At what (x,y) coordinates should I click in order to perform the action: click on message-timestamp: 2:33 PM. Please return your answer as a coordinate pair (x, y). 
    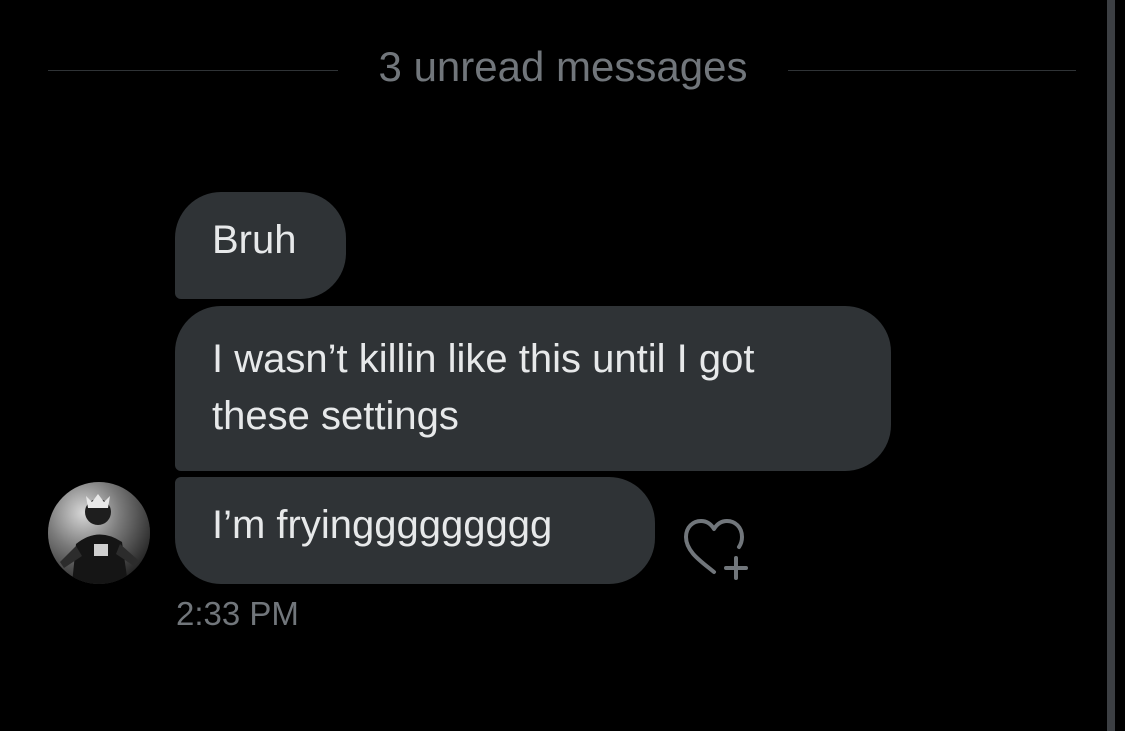
    Looking at the image, I should click on (237, 613).